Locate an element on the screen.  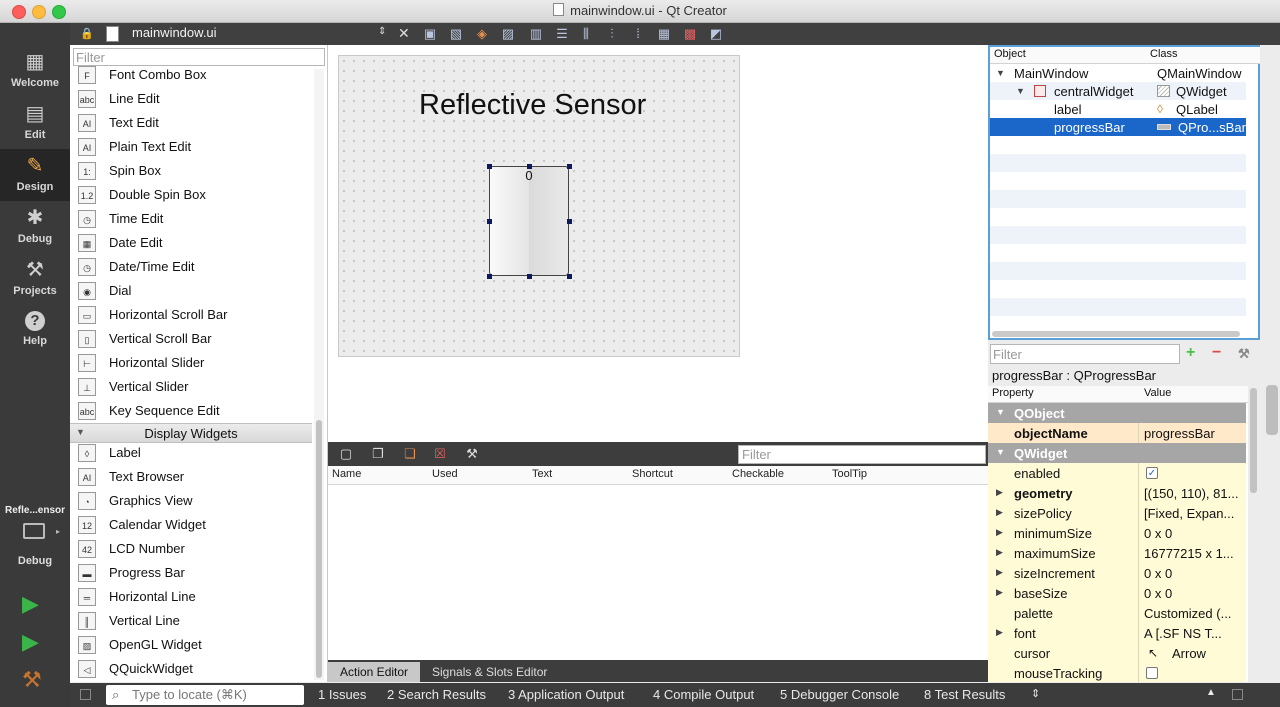
column-header: Used is located at coordinates (445, 474).